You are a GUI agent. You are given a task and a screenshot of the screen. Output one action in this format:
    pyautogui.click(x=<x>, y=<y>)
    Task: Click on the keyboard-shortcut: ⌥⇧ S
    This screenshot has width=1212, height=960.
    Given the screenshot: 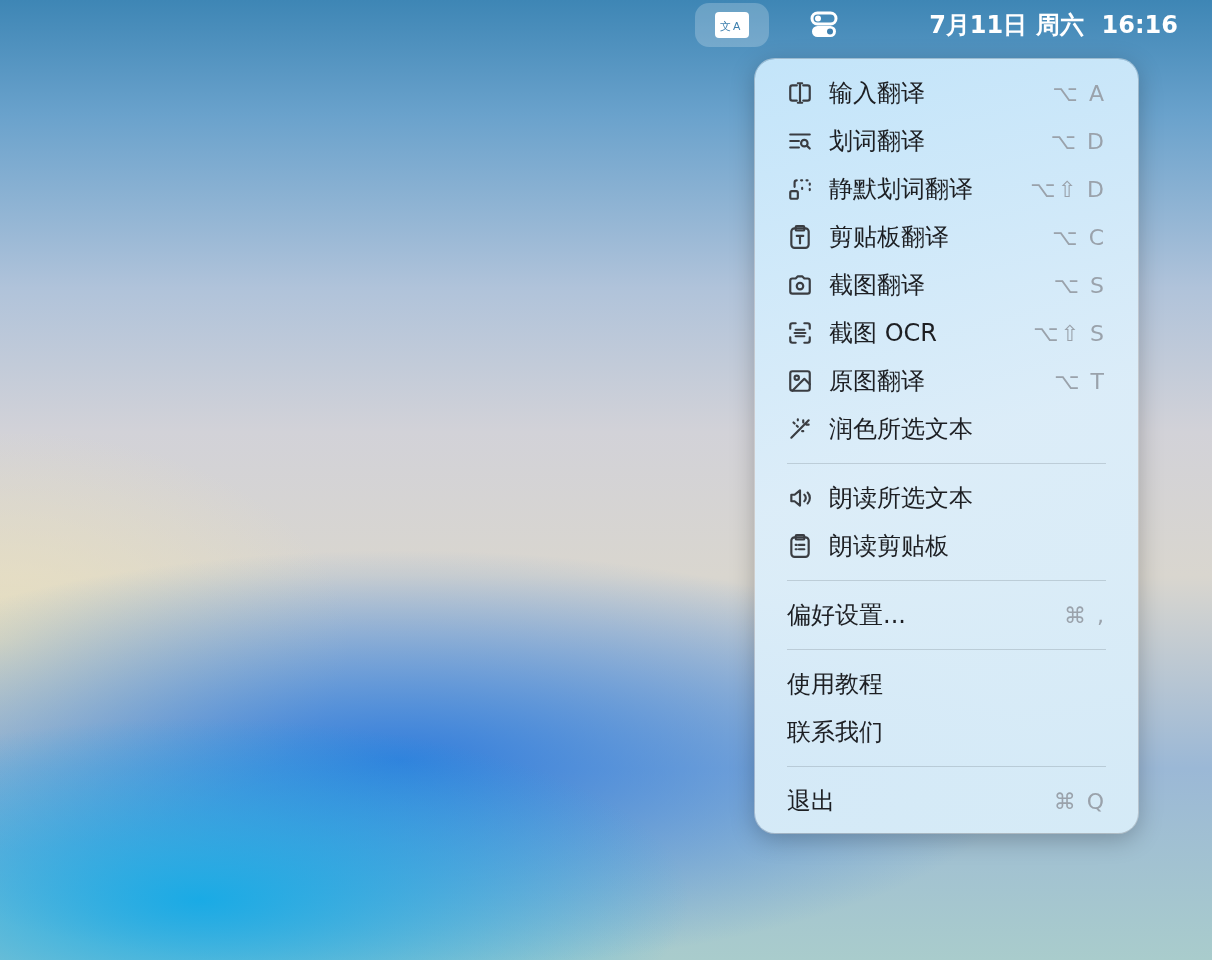 What is the action you would take?
    pyautogui.click(x=1069, y=333)
    